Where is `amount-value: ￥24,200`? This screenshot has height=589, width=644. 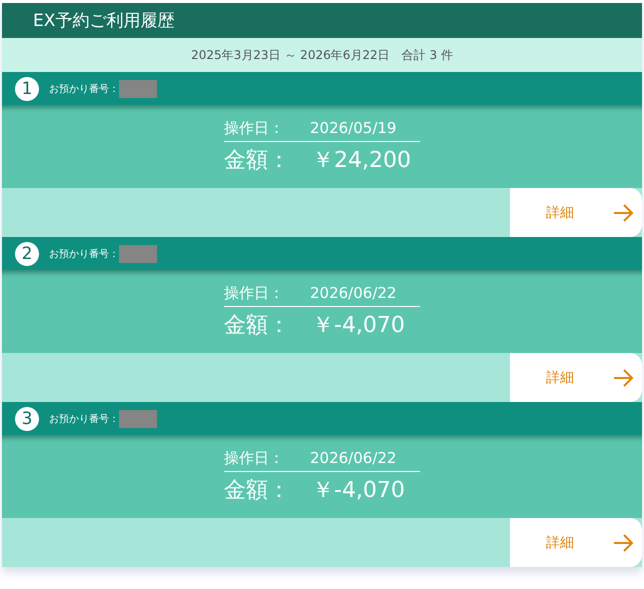
amount-value: ￥24,200 is located at coordinates (361, 160).